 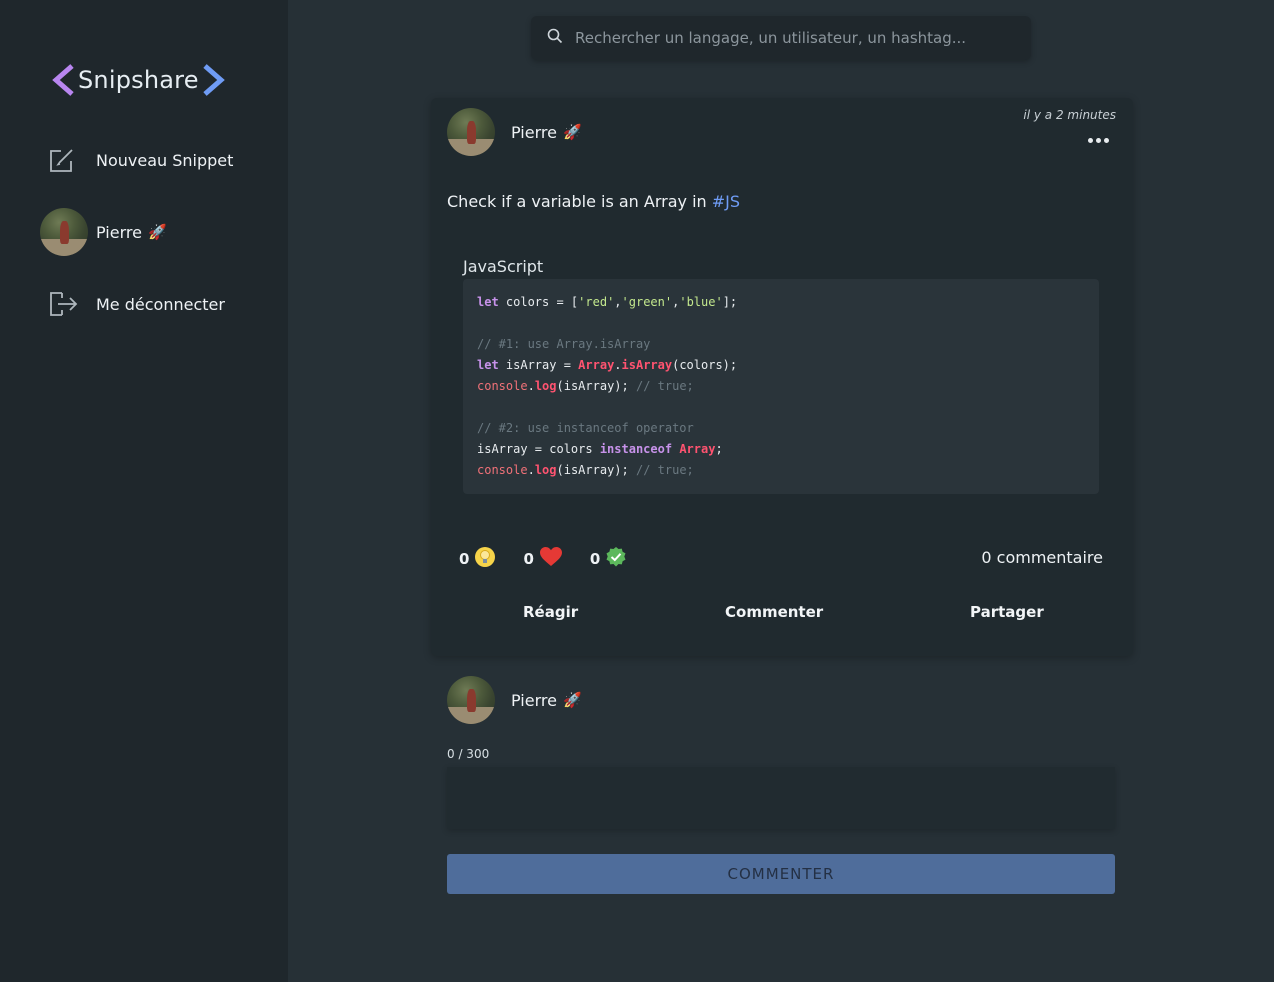 I want to click on comment-count: 0 commentaire, so click(x=1042, y=557).